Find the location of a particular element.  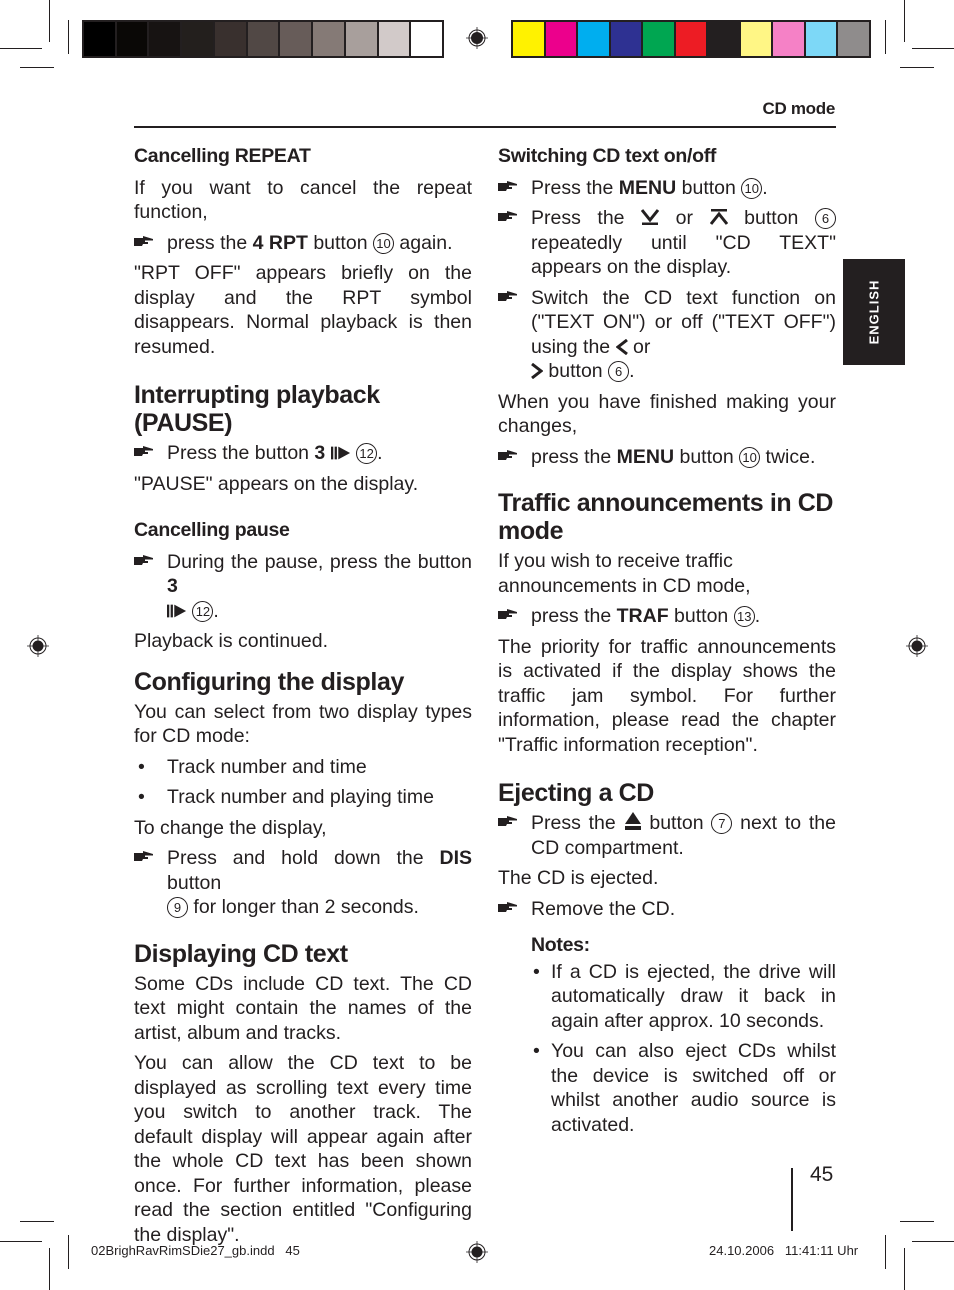

heading-traffic-announcements: Traffic announcements in CD mode is located at coordinates (666, 517).